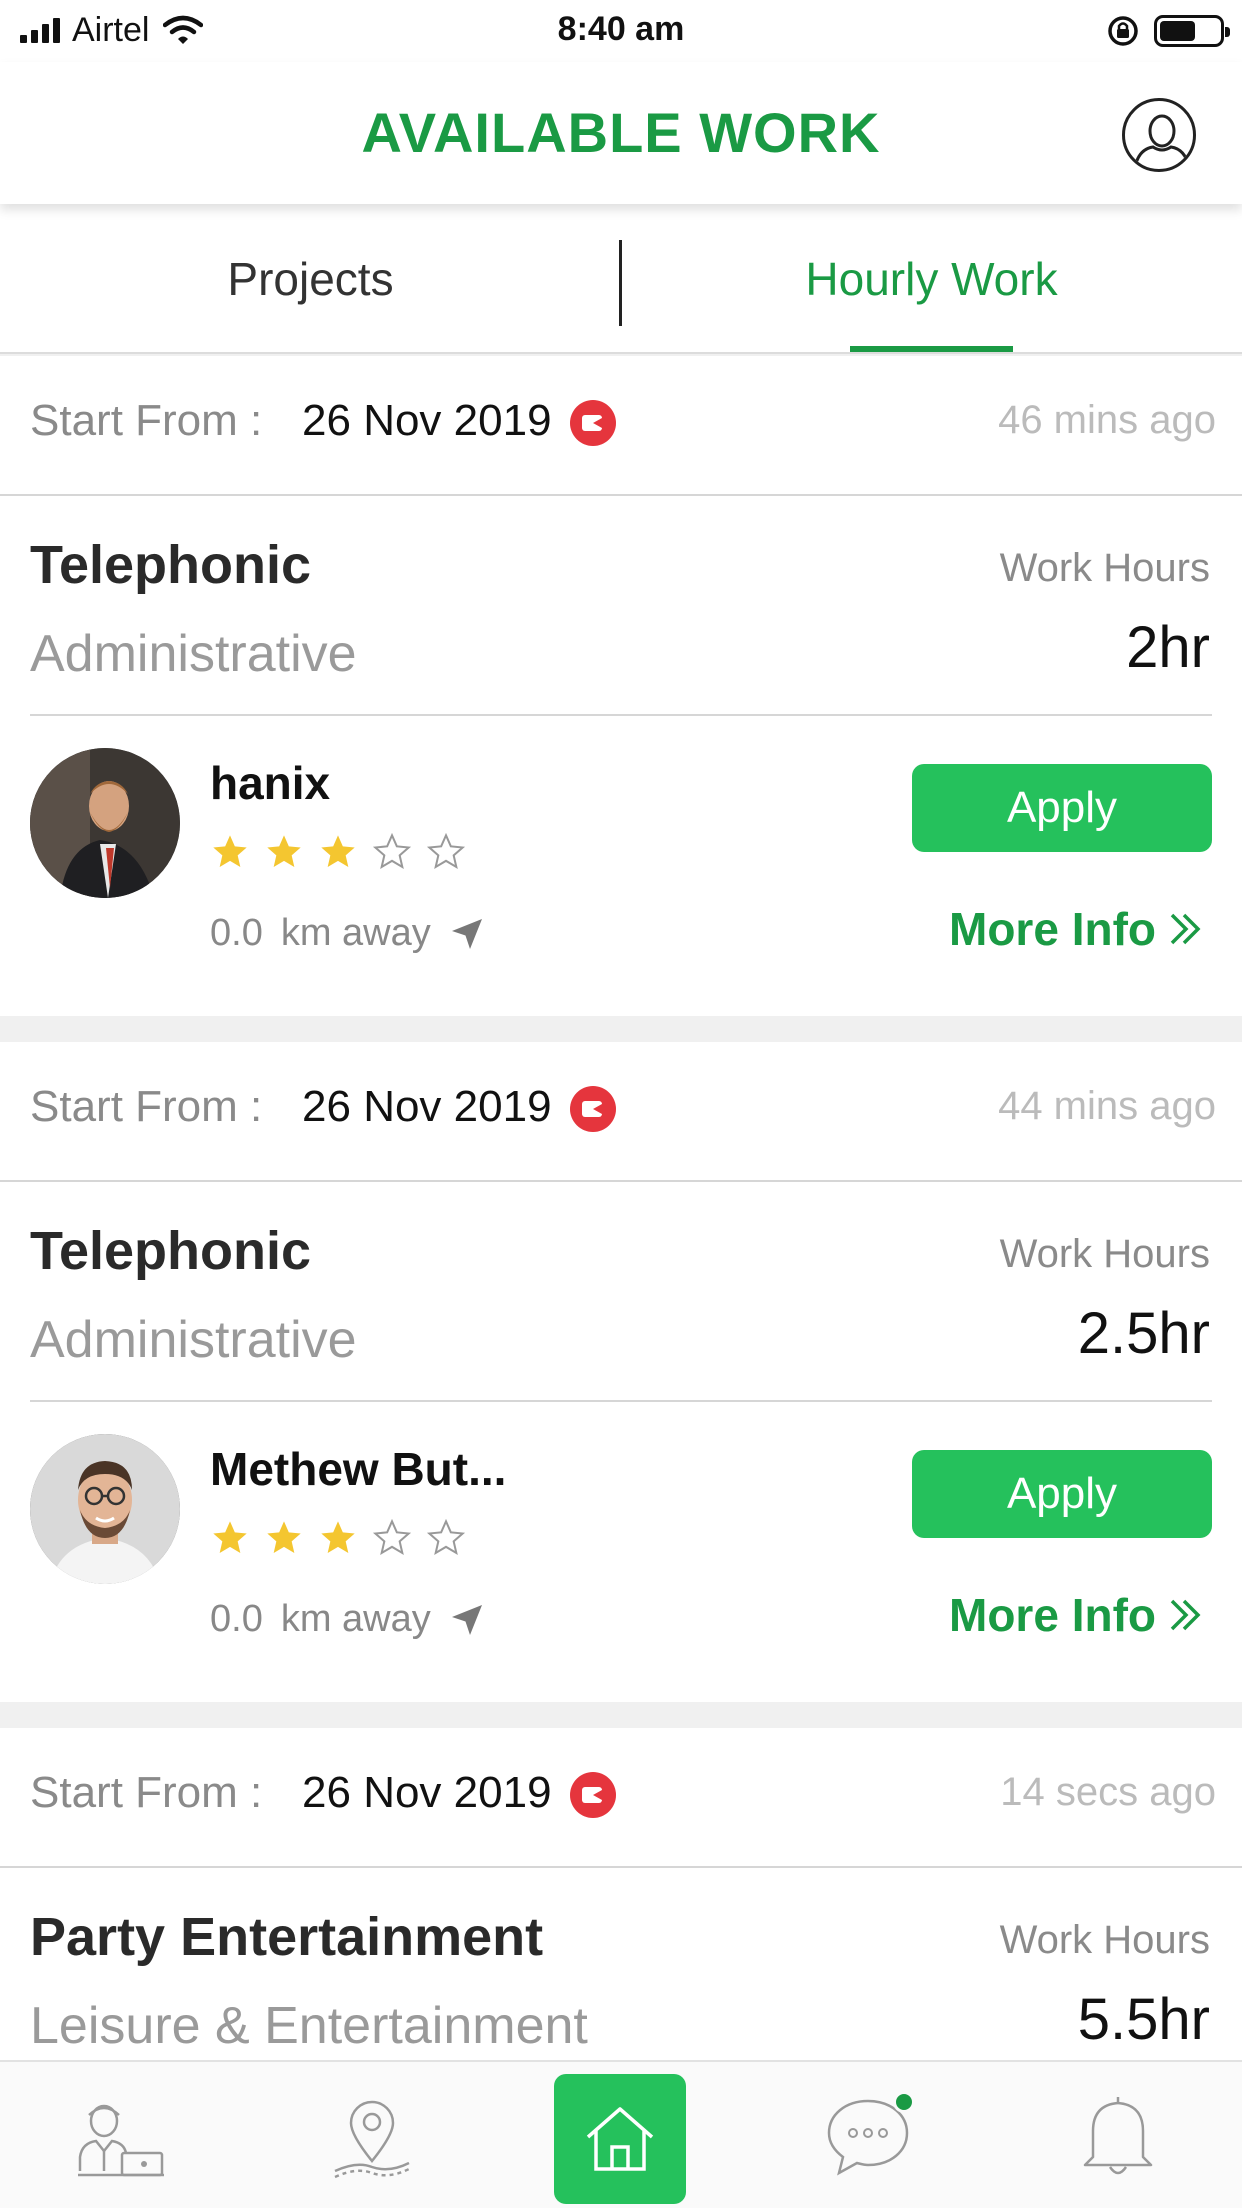 The image size is (1242, 2208). Describe the element at coordinates (1143, 2019) in the screenshot. I see `work-hours-value: 5.5hr` at that location.